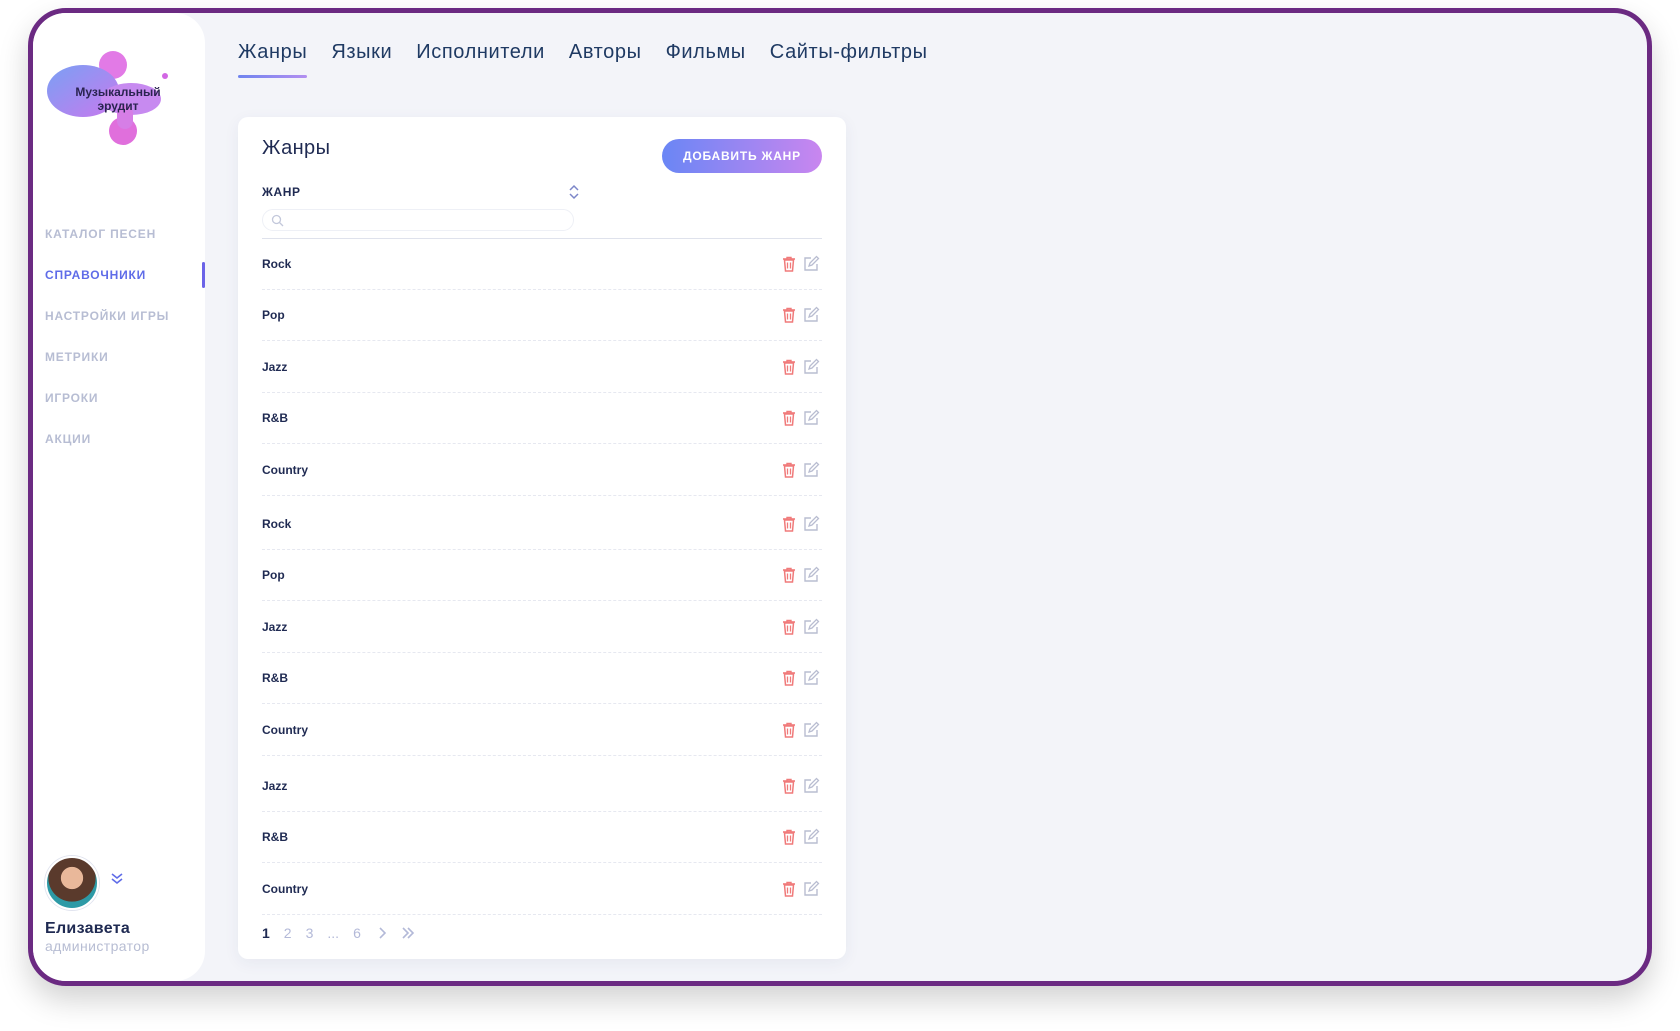 The image size is (1680, 1031). Describe the element at coordinates (408, 933) in the screenshot. I see `chevron-double-right-icon` at that location.